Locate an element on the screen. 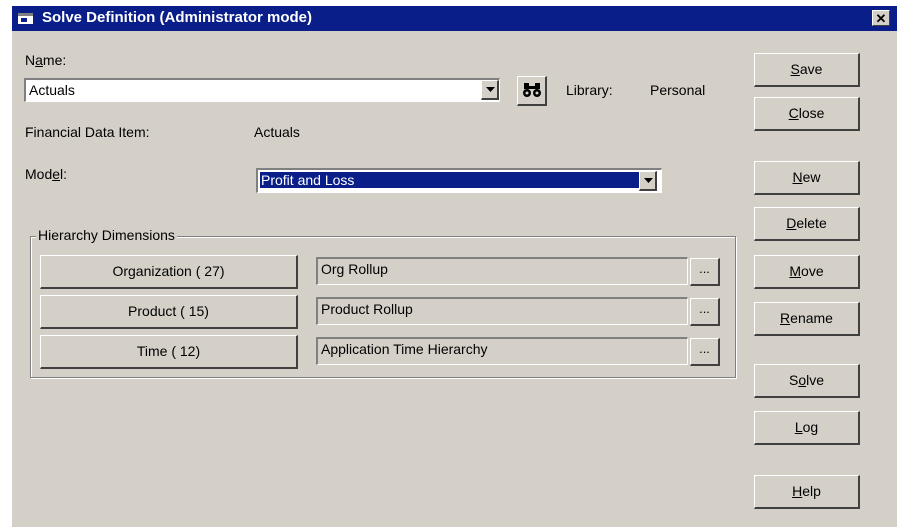  hierarchy-field-time: Application Time Hierarchy is located at coordinates (502, 351).